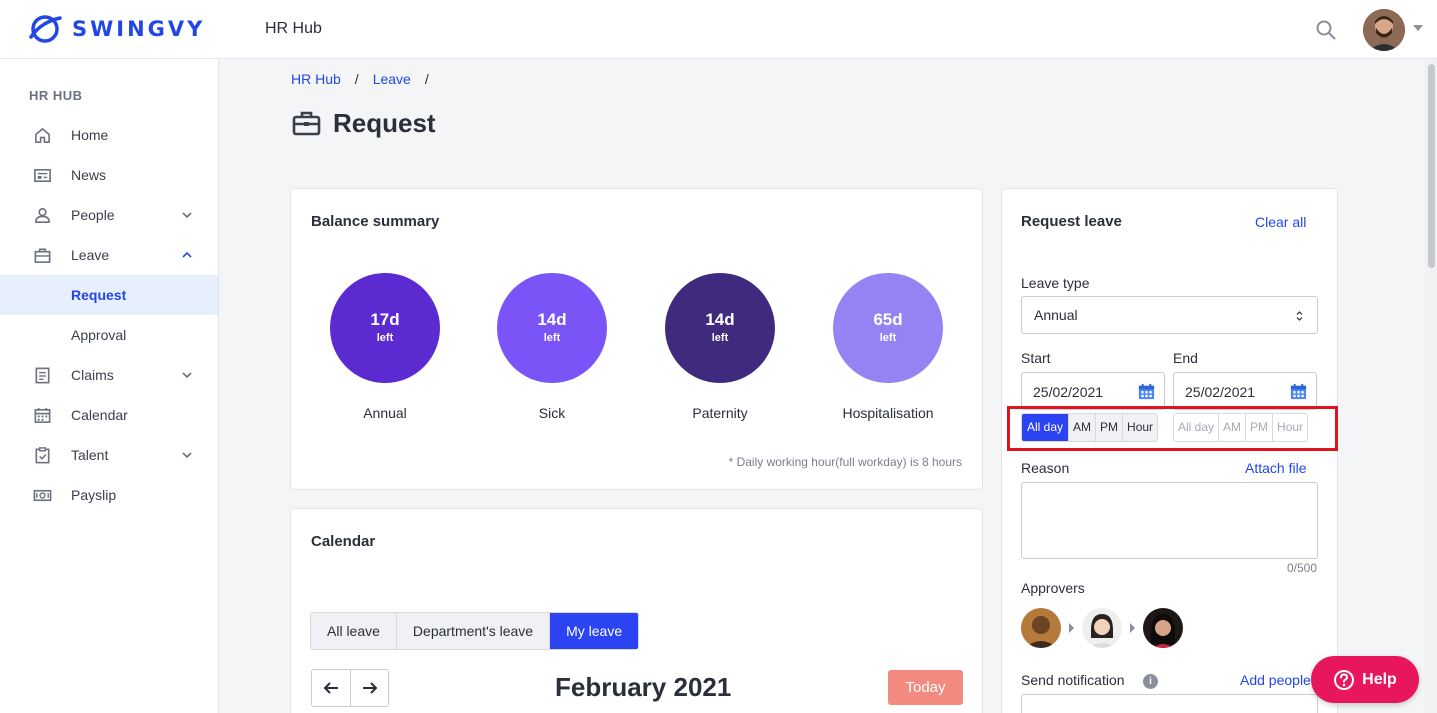  Describe the element at coordinates (99, 335) in the screenshot. I see `sidebar-item-label: Approval` at that location.